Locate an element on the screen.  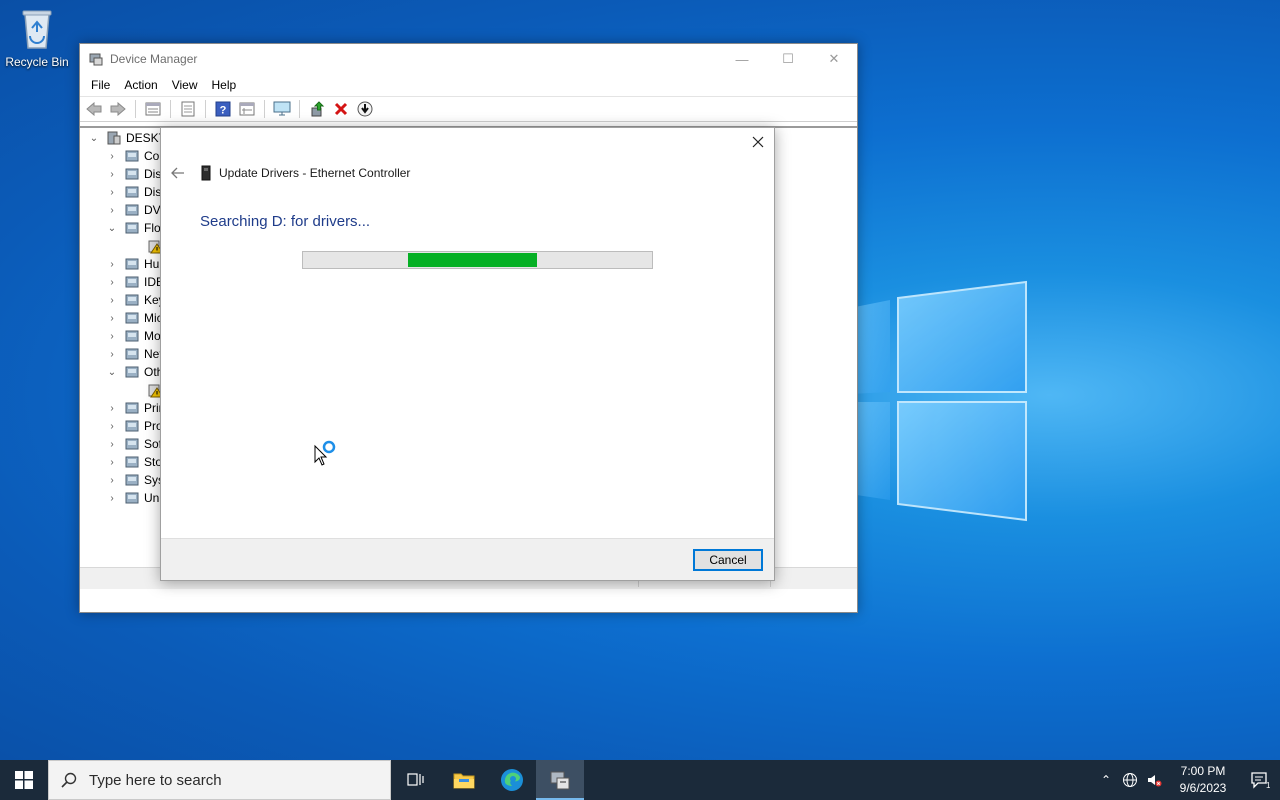
usb-icon is located at coordinates (132, 498).